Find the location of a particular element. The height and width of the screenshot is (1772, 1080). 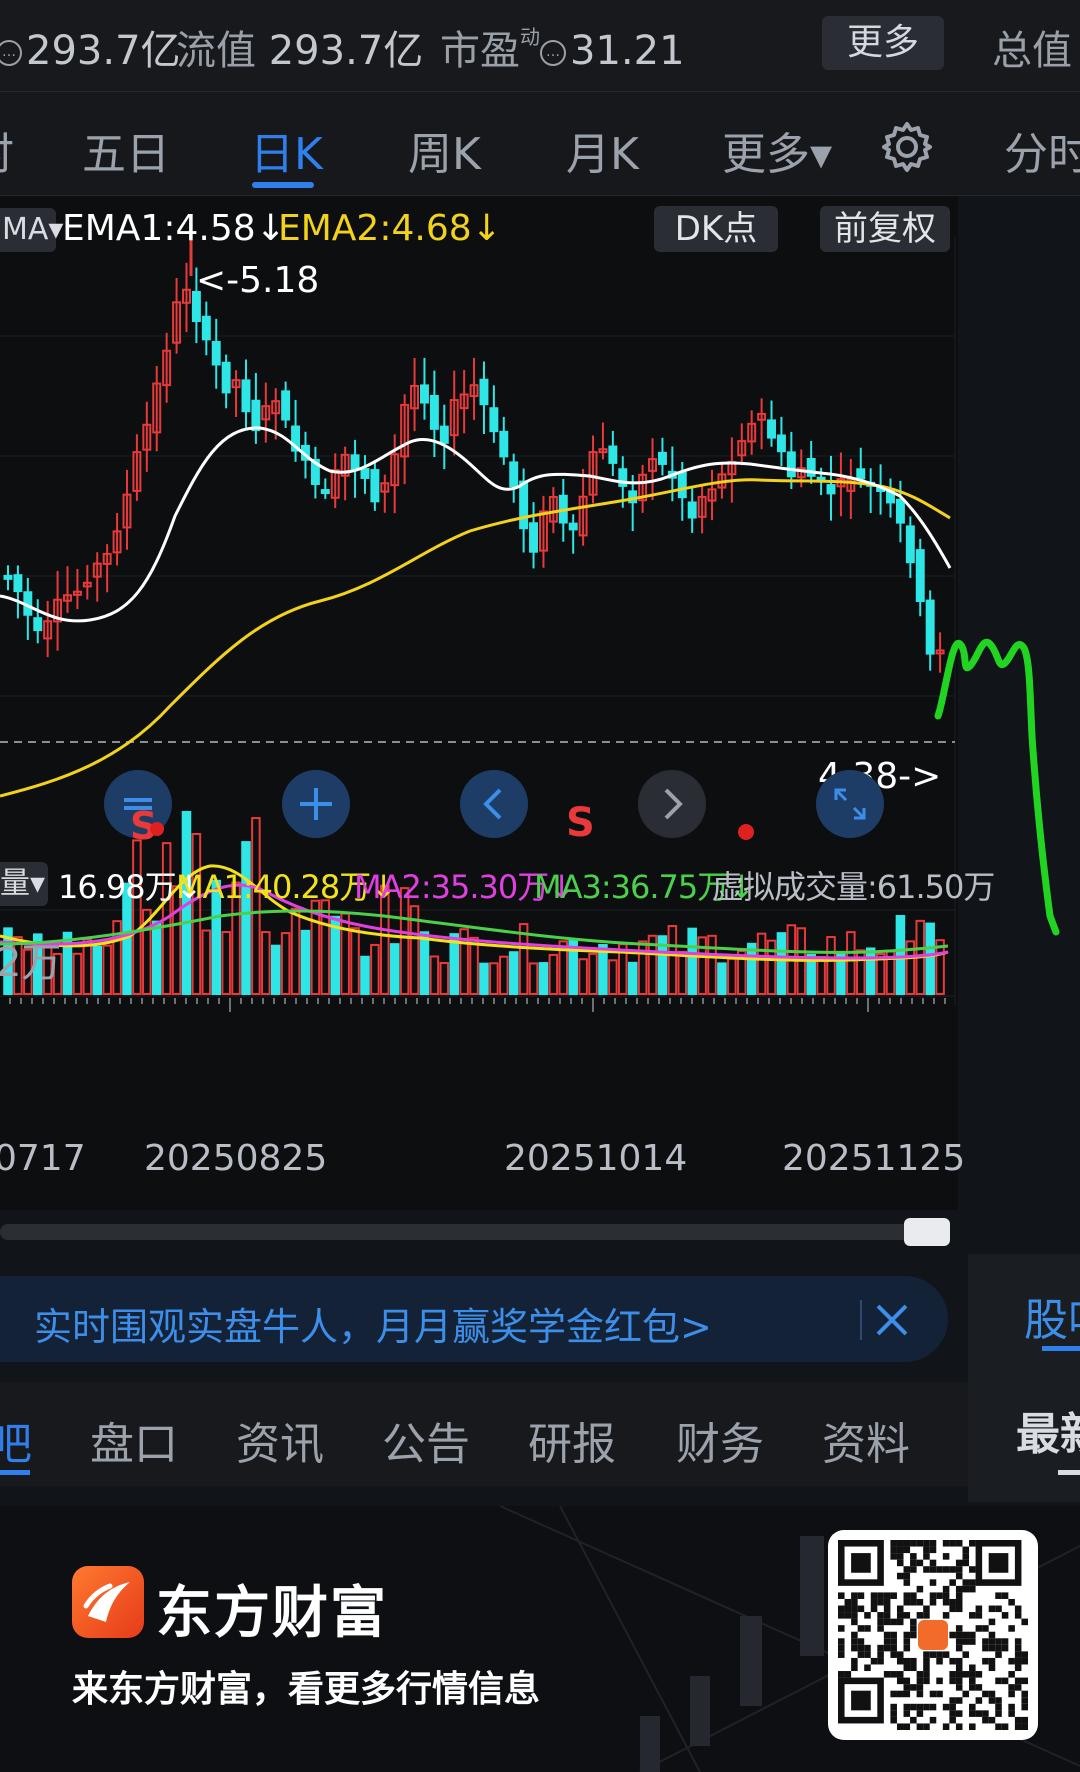

fullscreen-button is located at coordinates (850, 804).